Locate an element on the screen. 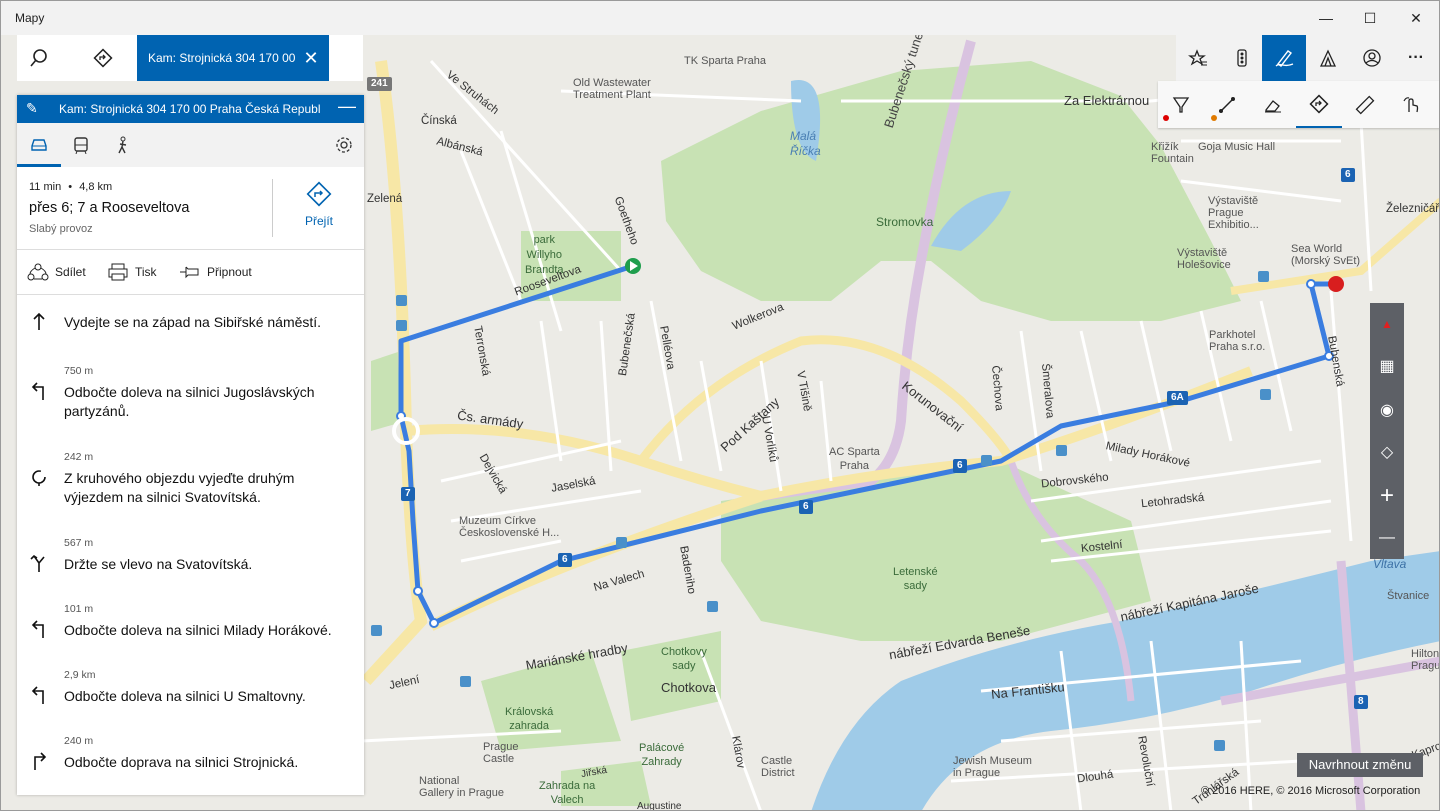 The image size is (1440, 811). print-button: Tisk is located at coordinates (132, 272).